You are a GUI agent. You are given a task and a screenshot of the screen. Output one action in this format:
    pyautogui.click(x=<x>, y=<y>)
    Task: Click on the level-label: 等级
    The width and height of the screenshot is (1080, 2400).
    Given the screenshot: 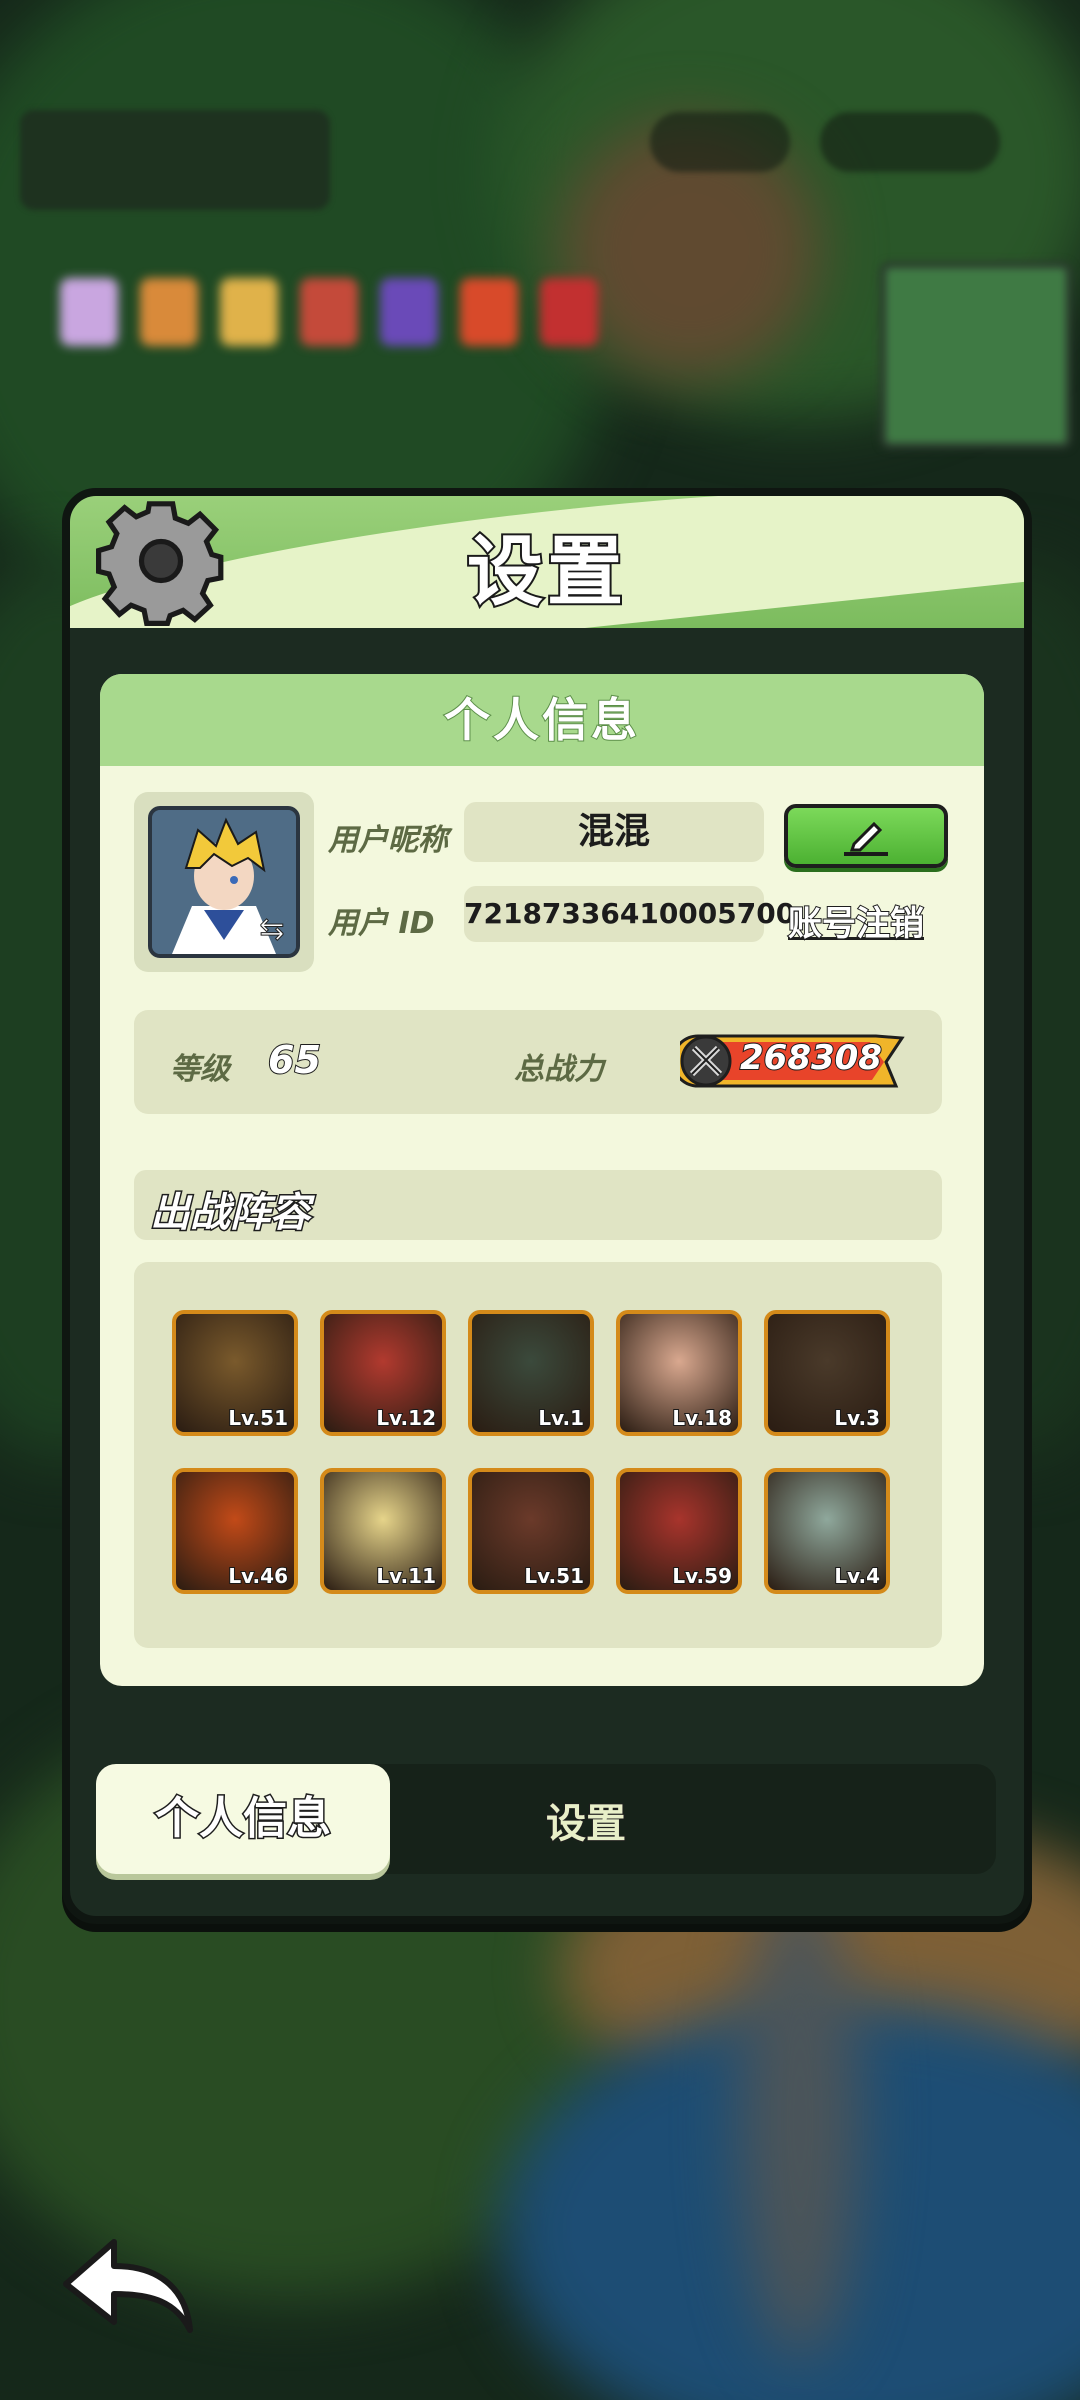 What is the action you would take?
    pyautogui.click(x=200, y=1069)
    